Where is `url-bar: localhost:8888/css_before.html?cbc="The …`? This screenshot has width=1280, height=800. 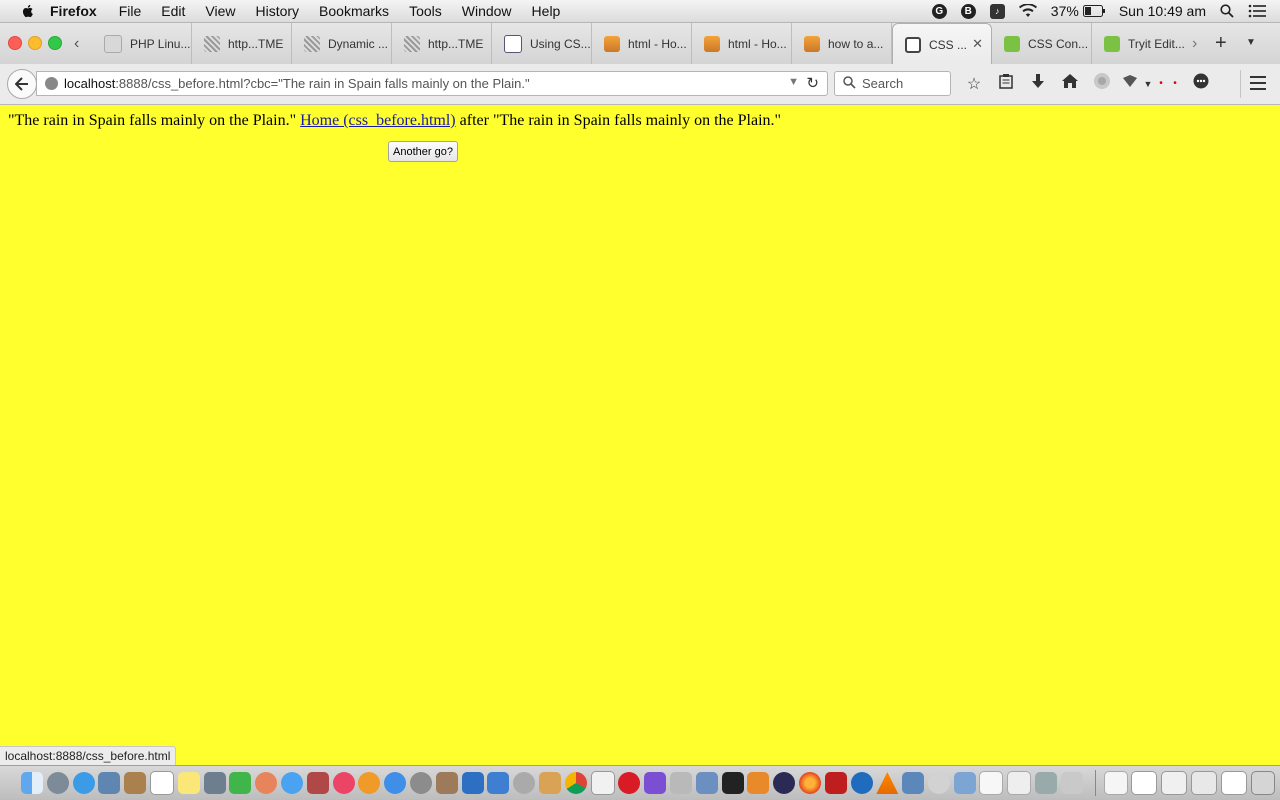
url-bar: localhost:8888/css_before.html?cbc="The … is located at coordinates (432, 83).